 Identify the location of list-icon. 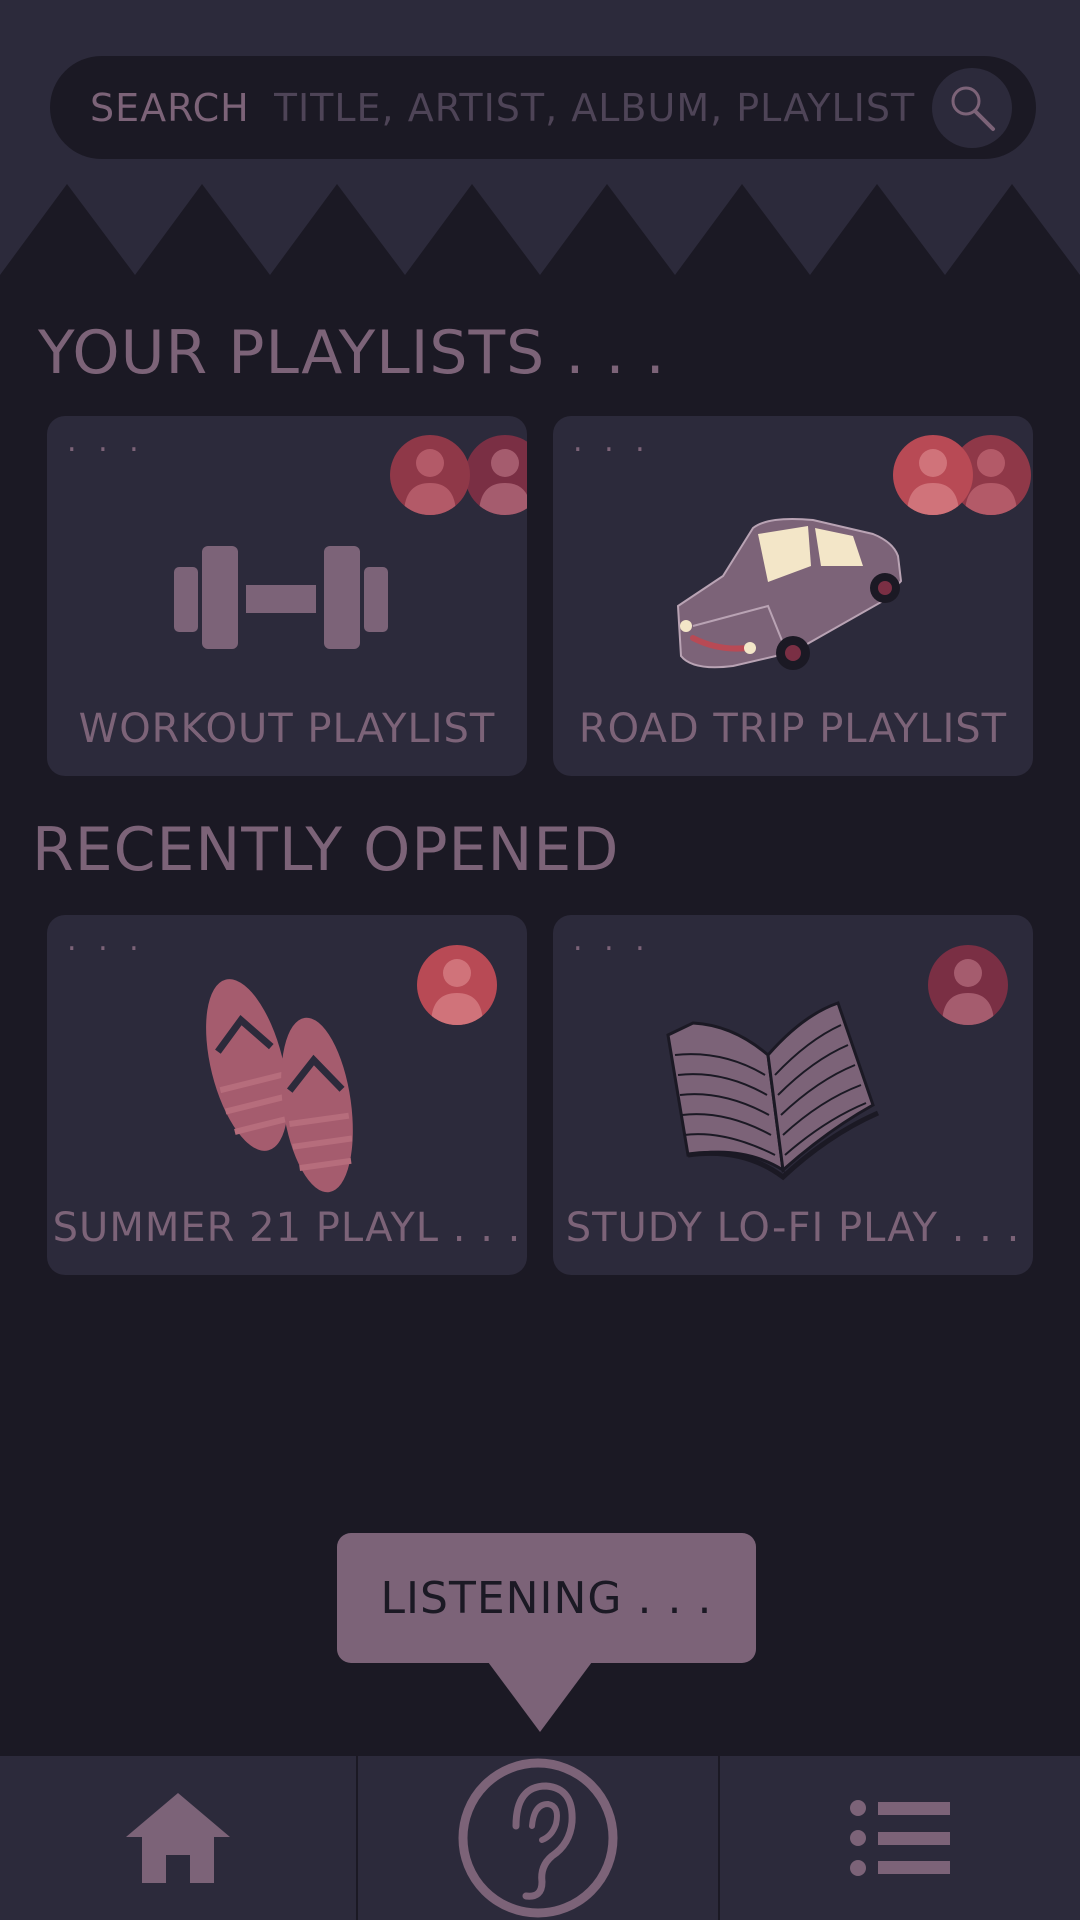
(900, 1838).